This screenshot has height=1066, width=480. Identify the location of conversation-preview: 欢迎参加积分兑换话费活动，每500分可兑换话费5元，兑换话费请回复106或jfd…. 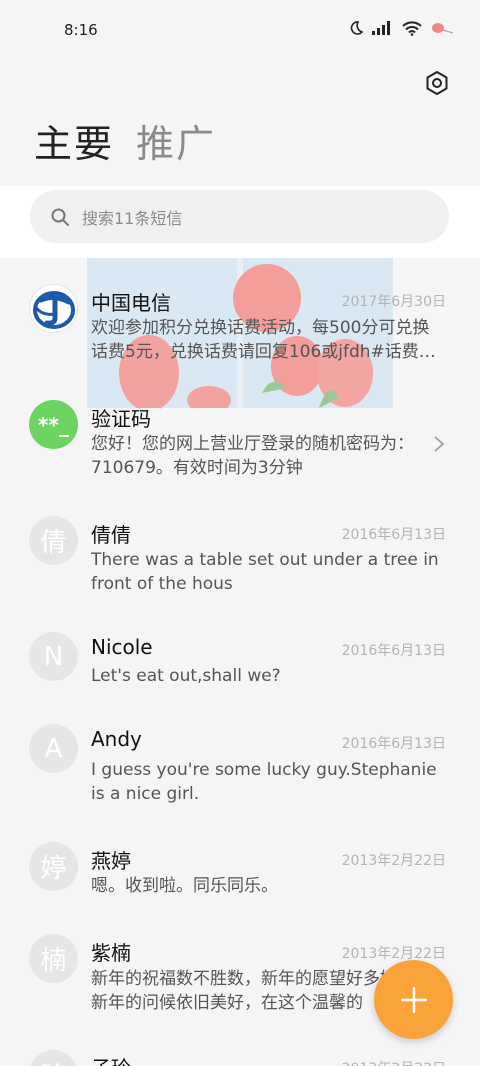
(263, 340).